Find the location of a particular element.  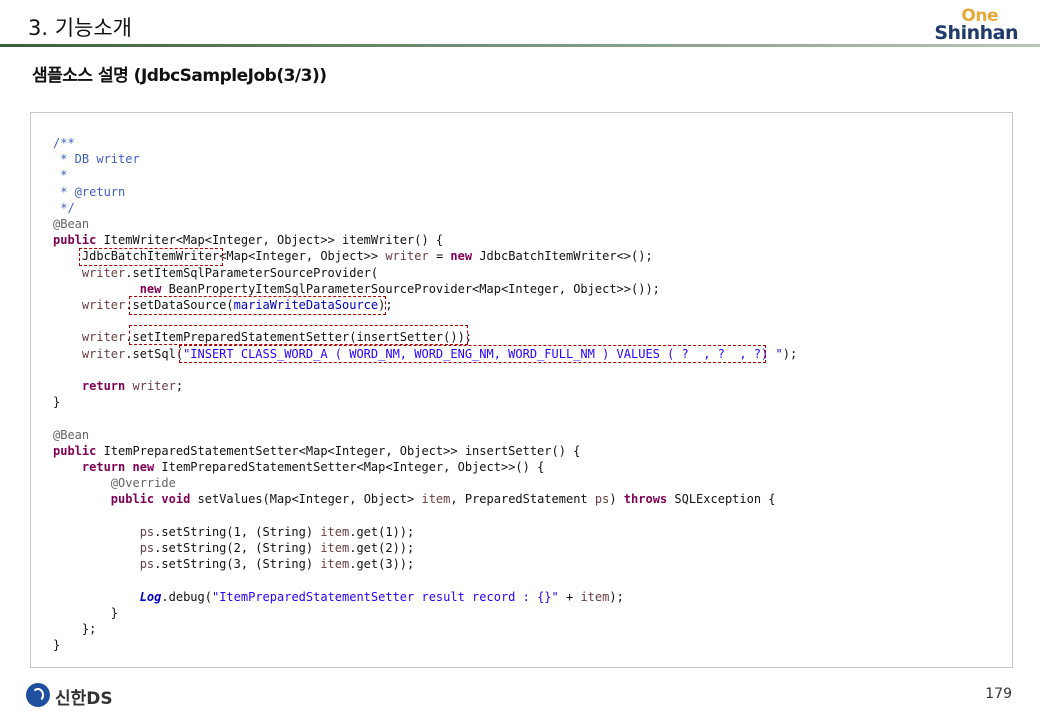

section-subtitle: 샘플소스 설명 (JdbcSampleJob(3/3)) is located at coordinates (179, 76).